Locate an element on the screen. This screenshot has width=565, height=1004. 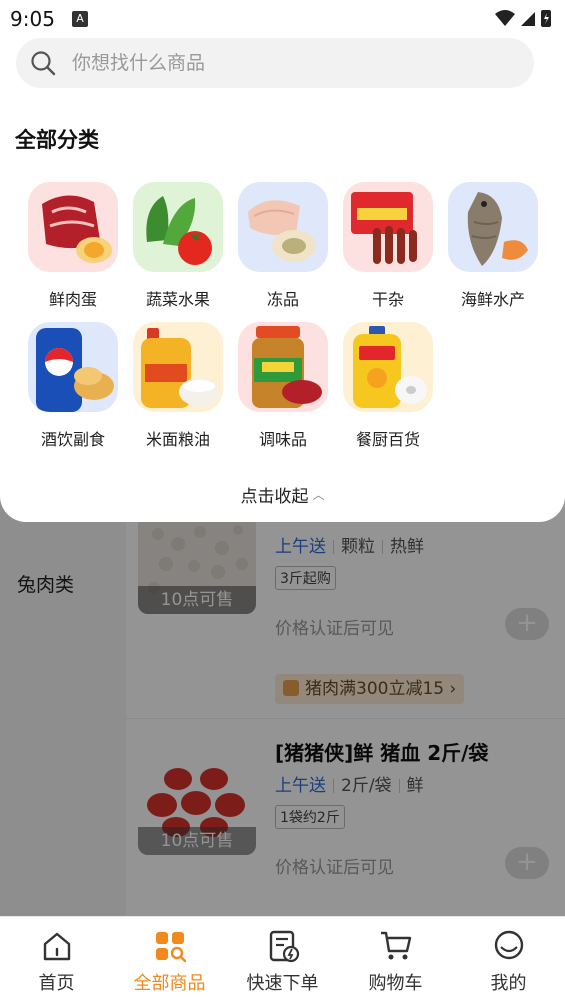
nav-profile: 我的 is located at coordinates (508, 962).